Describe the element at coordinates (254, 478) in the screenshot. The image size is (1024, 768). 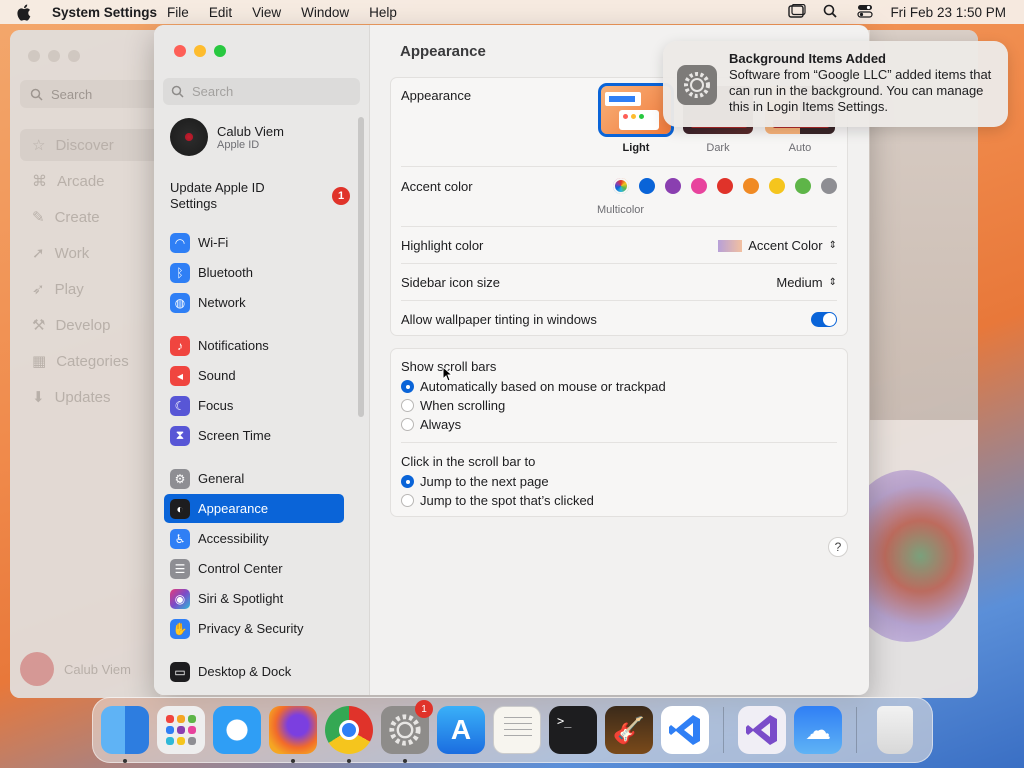
I see `sidebar-item-general: ⚙ General` at that location.